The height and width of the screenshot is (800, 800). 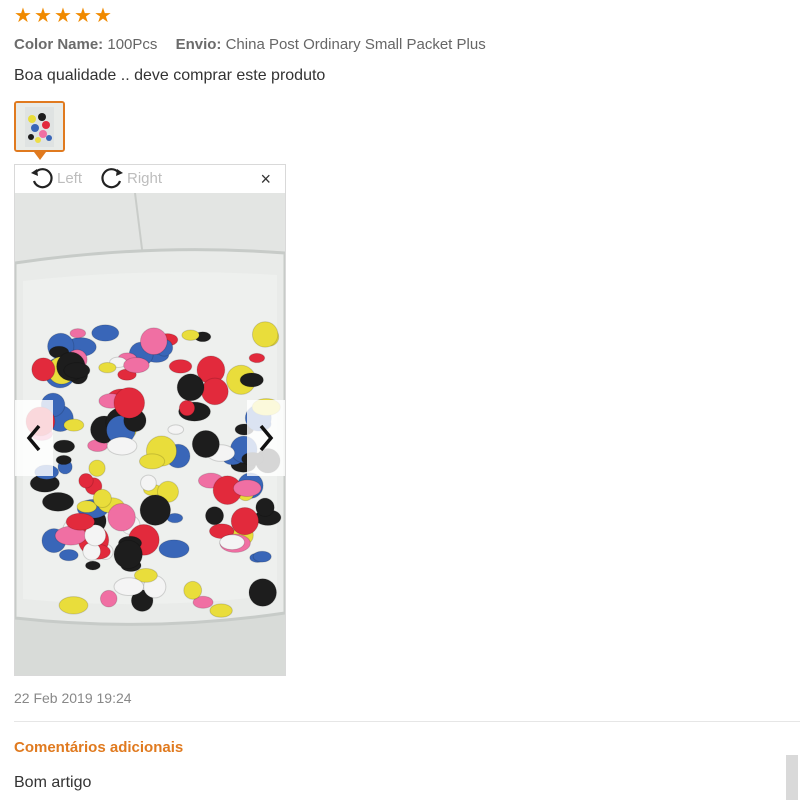 What do you see at coordinates (99, 747) in the screenshot?
I see `additional-comments-title: Comentários adicionais` at bounding box center [99, 747].